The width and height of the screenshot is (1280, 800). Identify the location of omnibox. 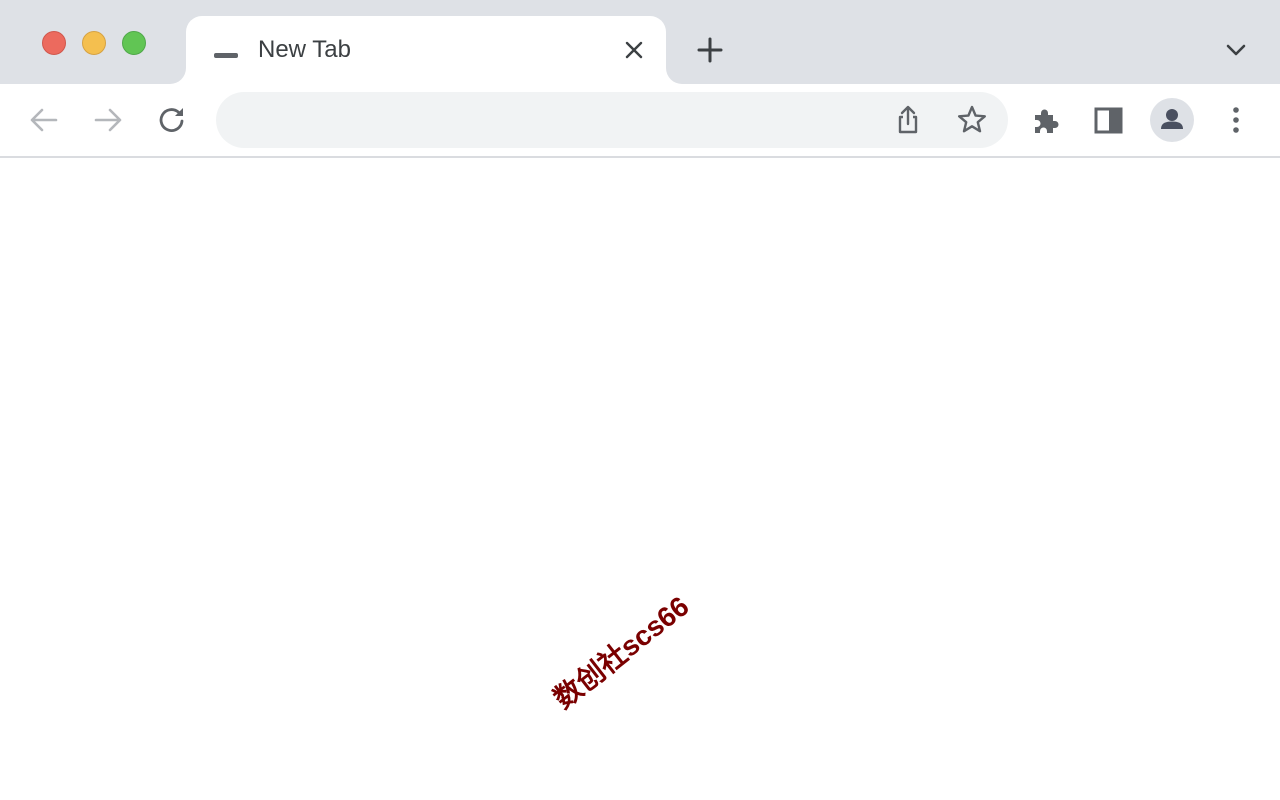
(612, 121).